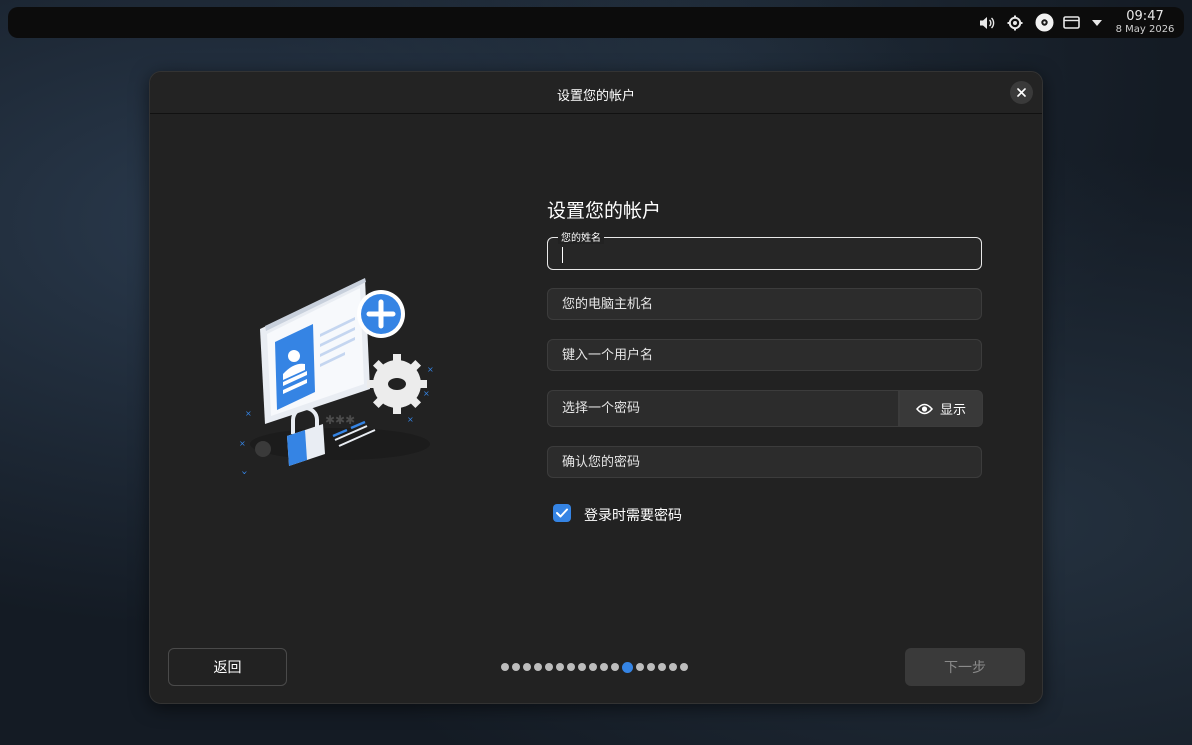 The width and height of the screenshot is (1192, 745). What do you see at coordinates (1044, 22) in the screenshot?
I see `disc-icon` at bounding box center [1044, 22].